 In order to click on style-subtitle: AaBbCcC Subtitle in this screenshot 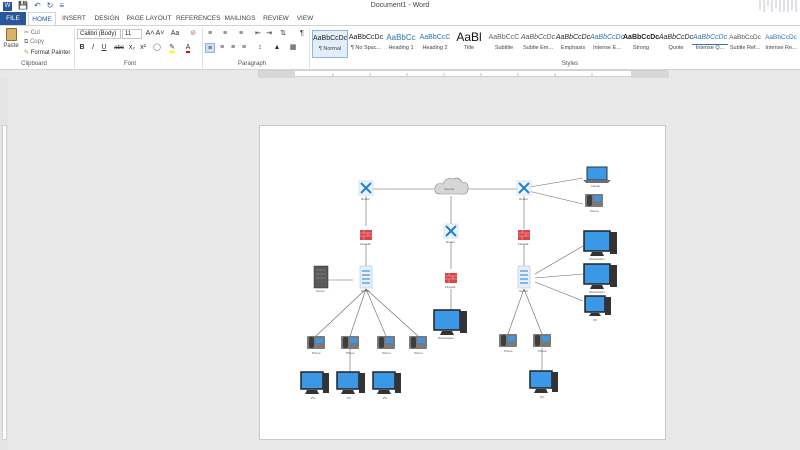, I will do `click(504, 44)`.